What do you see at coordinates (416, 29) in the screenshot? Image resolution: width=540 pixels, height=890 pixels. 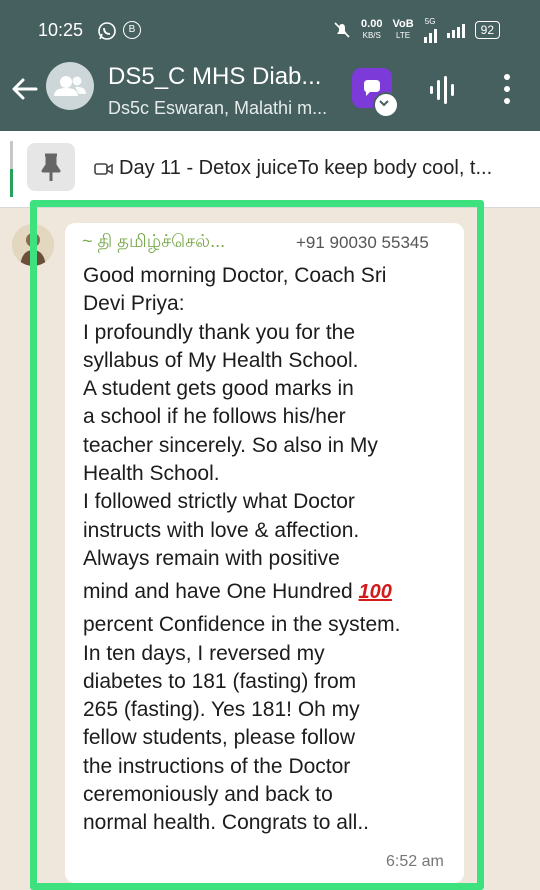 I see `status-indicators: 0.00 KB/S VoB LTE 5G 92` at bounding box center [416, 29].